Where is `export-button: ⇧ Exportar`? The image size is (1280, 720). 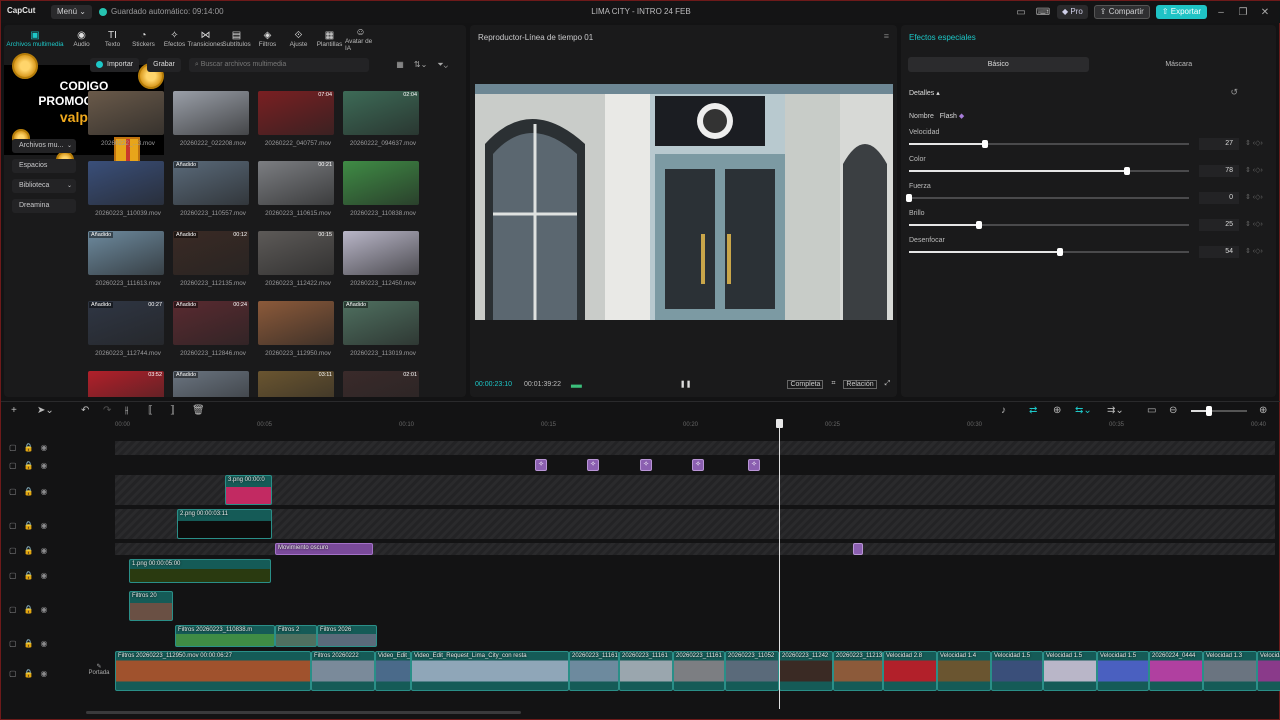 export-button: ⇧ Exportar is located at coordinates (1181, 12).